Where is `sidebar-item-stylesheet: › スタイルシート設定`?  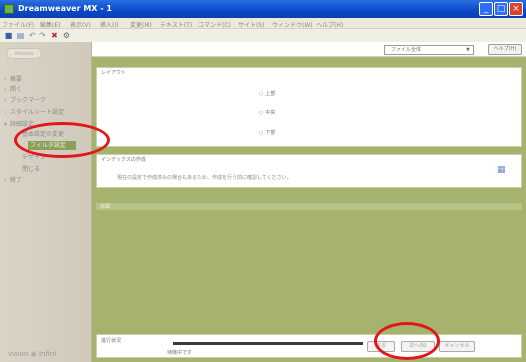
sidebar-item-stylesheet: › スタイルシート設定 is located at coordinates (46, 112).